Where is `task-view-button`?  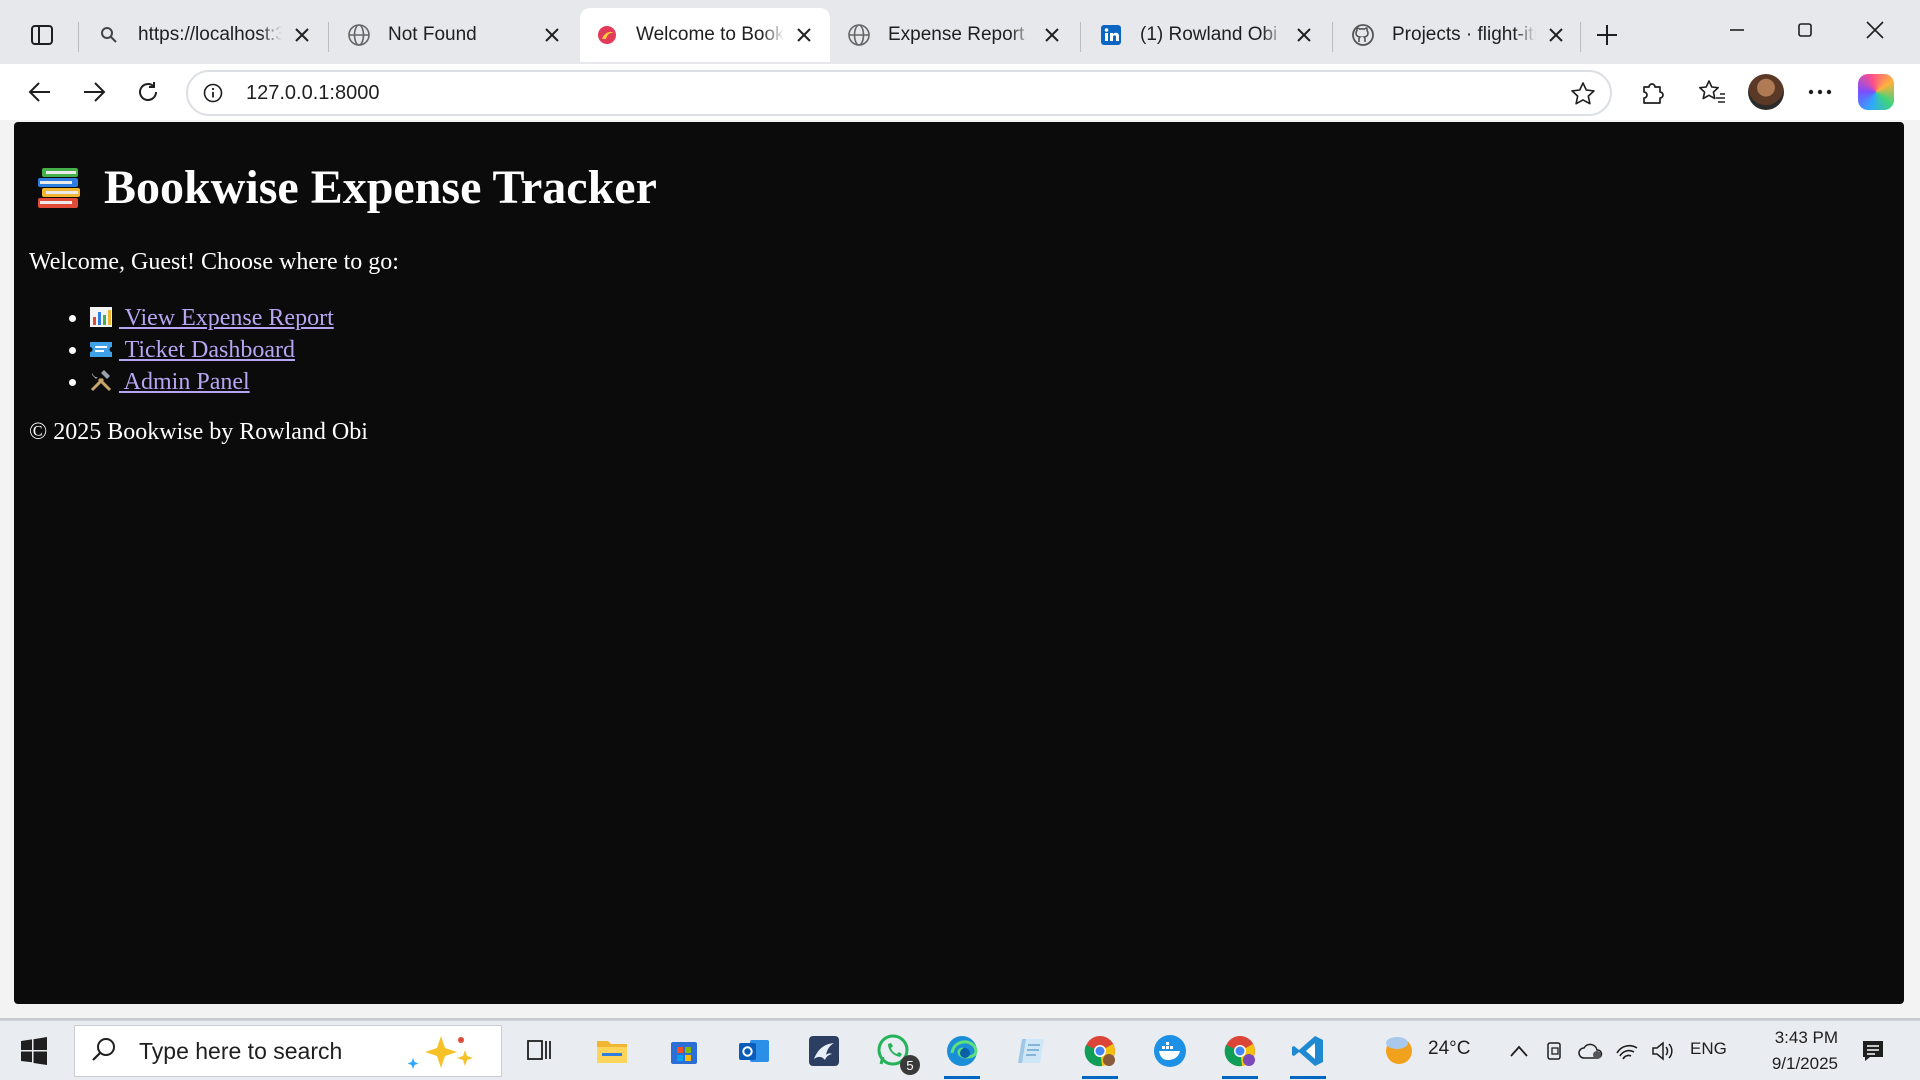
task-view-button is located at coordinates (540, 1051).